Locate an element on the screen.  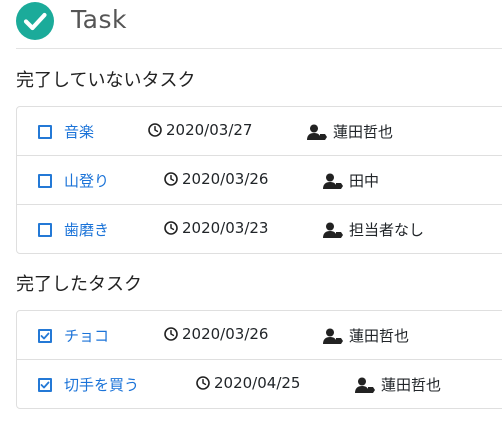
task-row: 歯磨き 2020/03/23 担当者なし is located at coordinates (259, 229).